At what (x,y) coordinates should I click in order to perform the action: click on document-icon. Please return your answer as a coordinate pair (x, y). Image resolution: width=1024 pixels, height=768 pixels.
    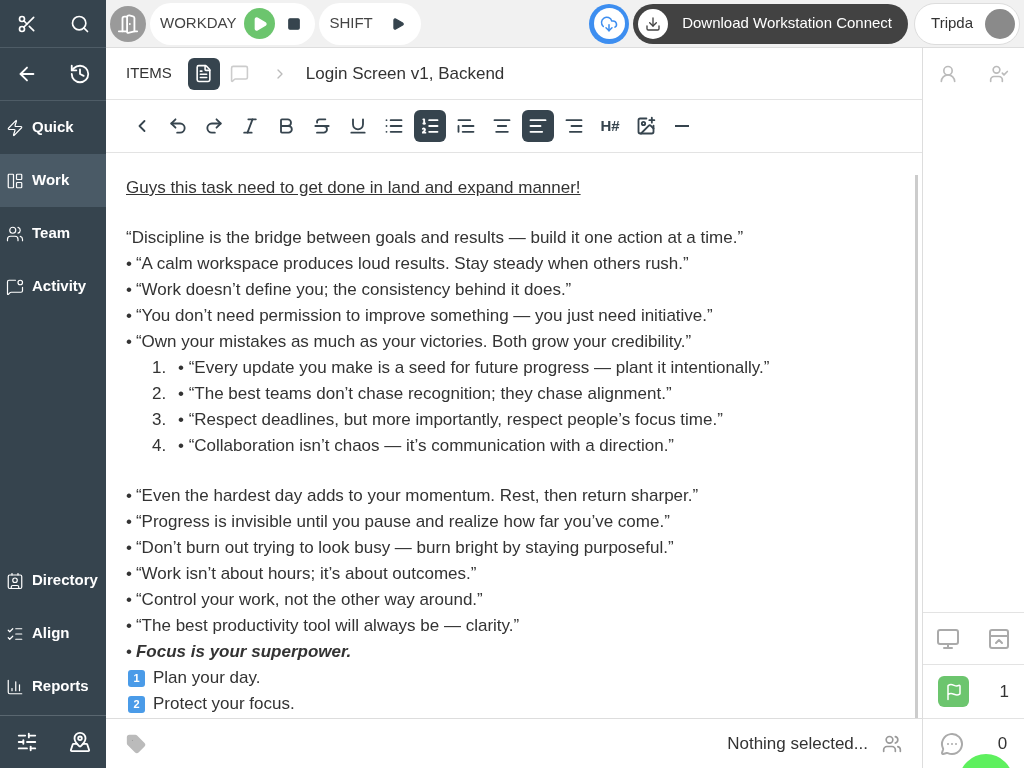
    Looking at the image, I should click on (204, 73).